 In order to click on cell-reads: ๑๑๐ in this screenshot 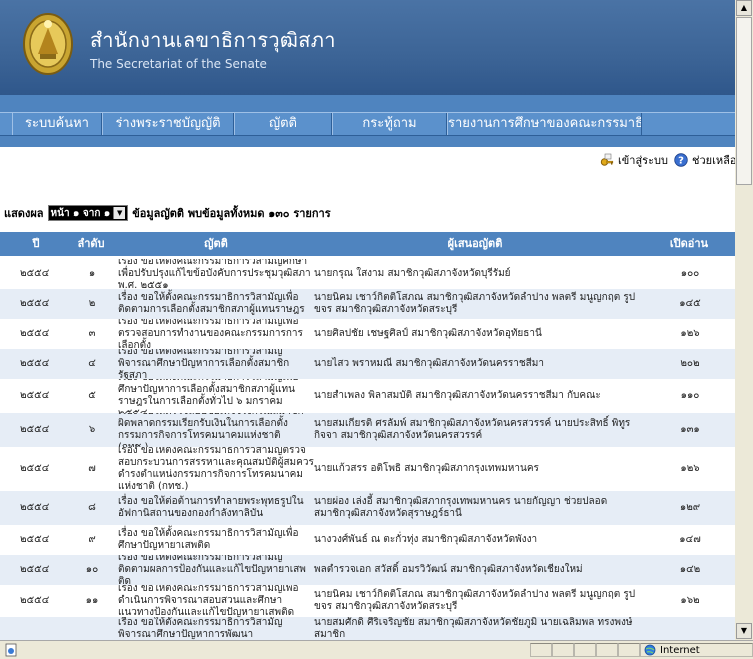, I will do `click(690, 395)`.